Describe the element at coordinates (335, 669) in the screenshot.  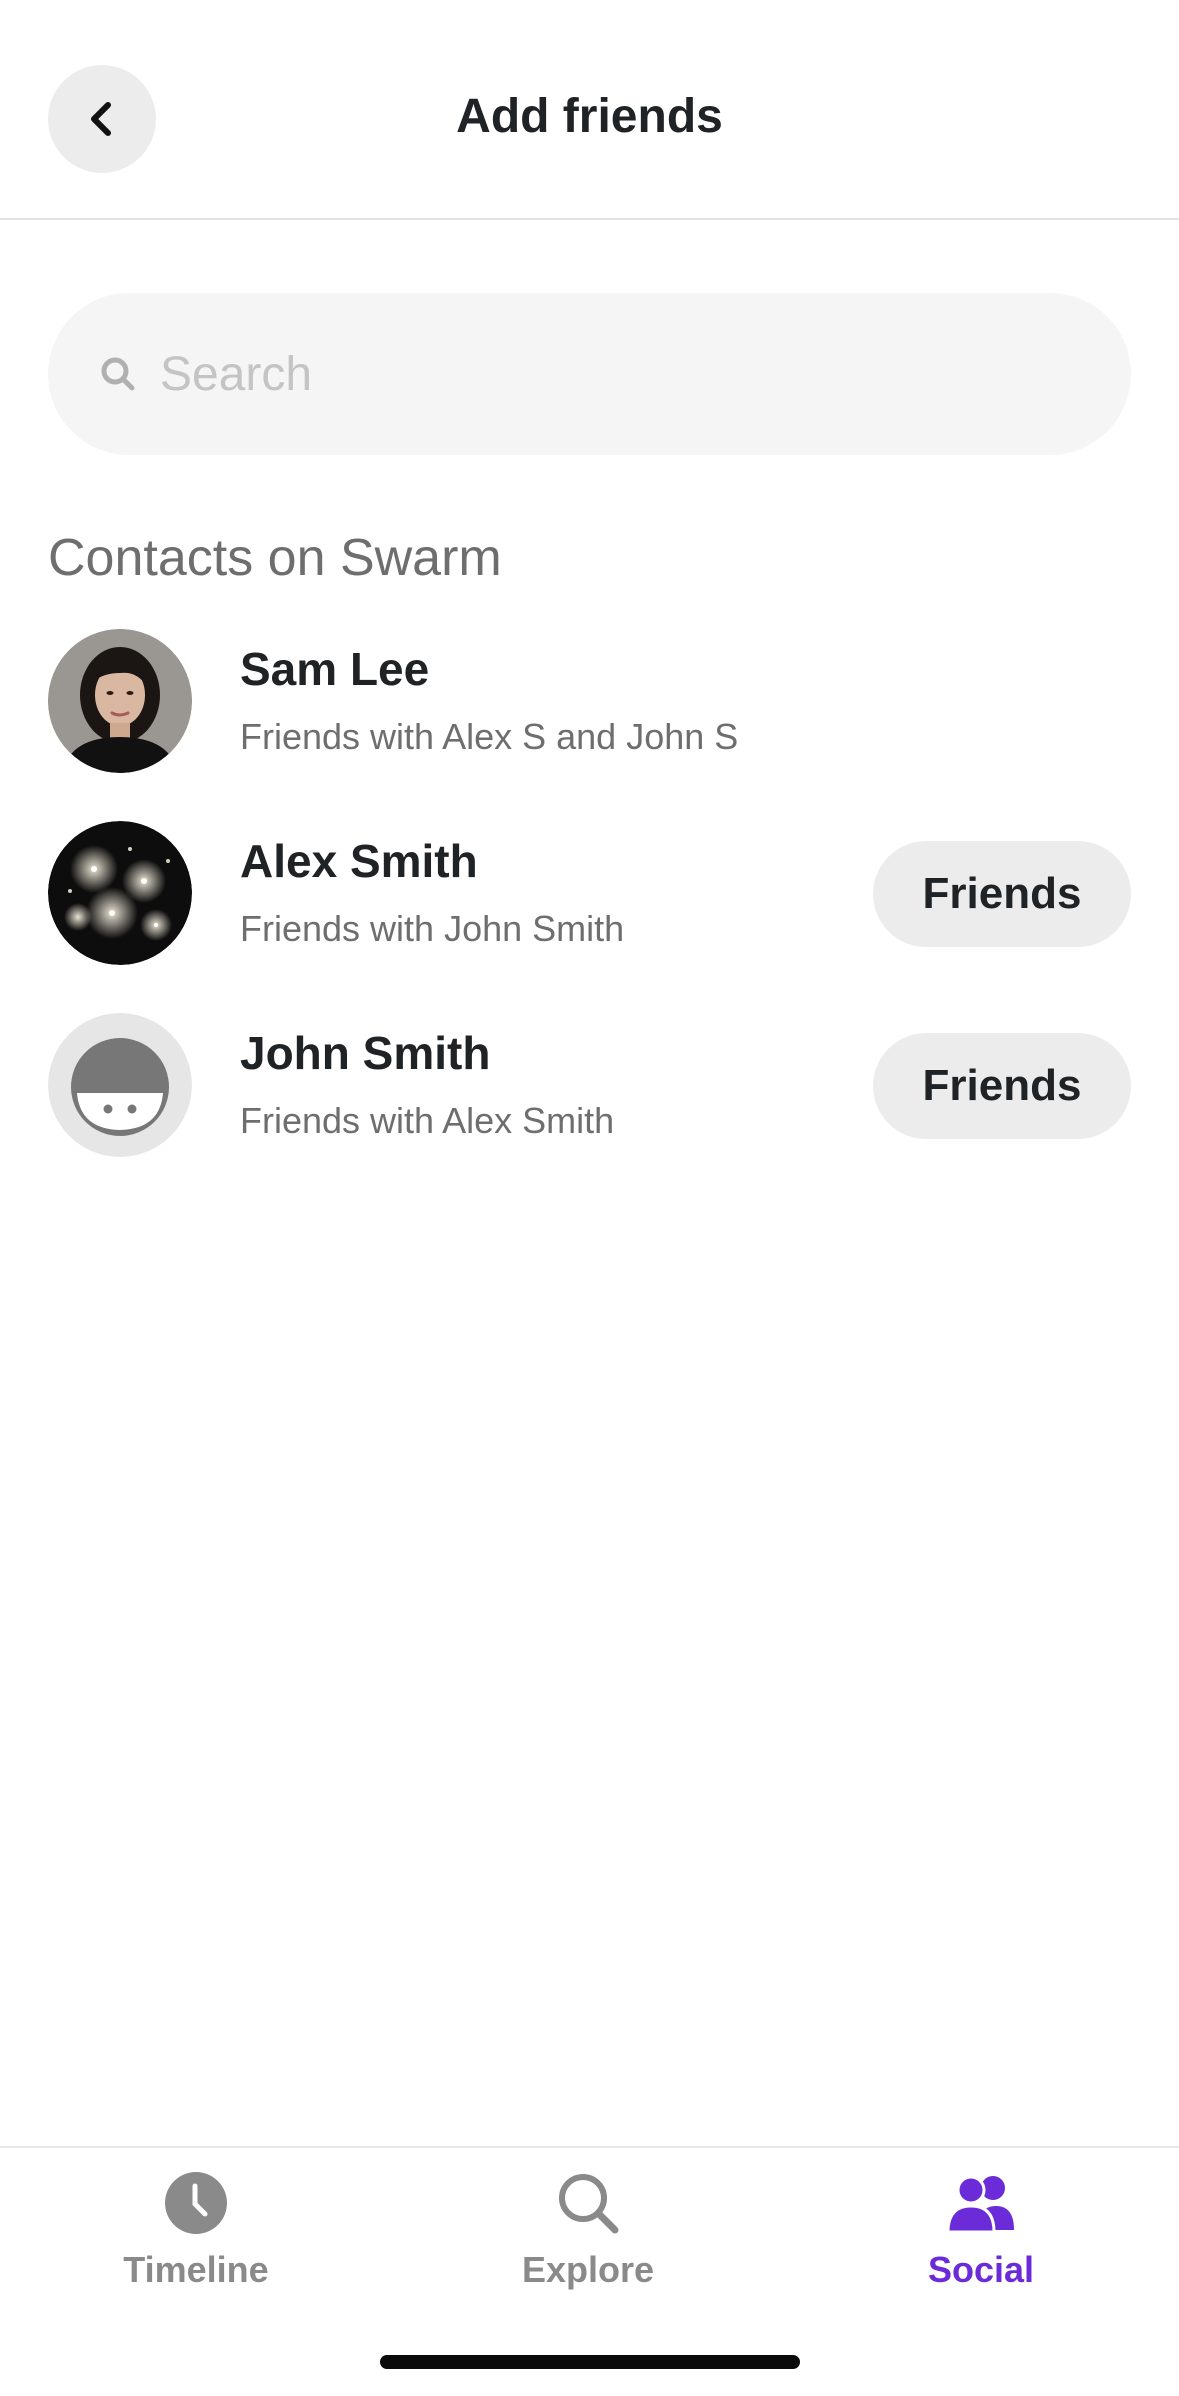
I see `contact-name: Sam Lee` at that location.